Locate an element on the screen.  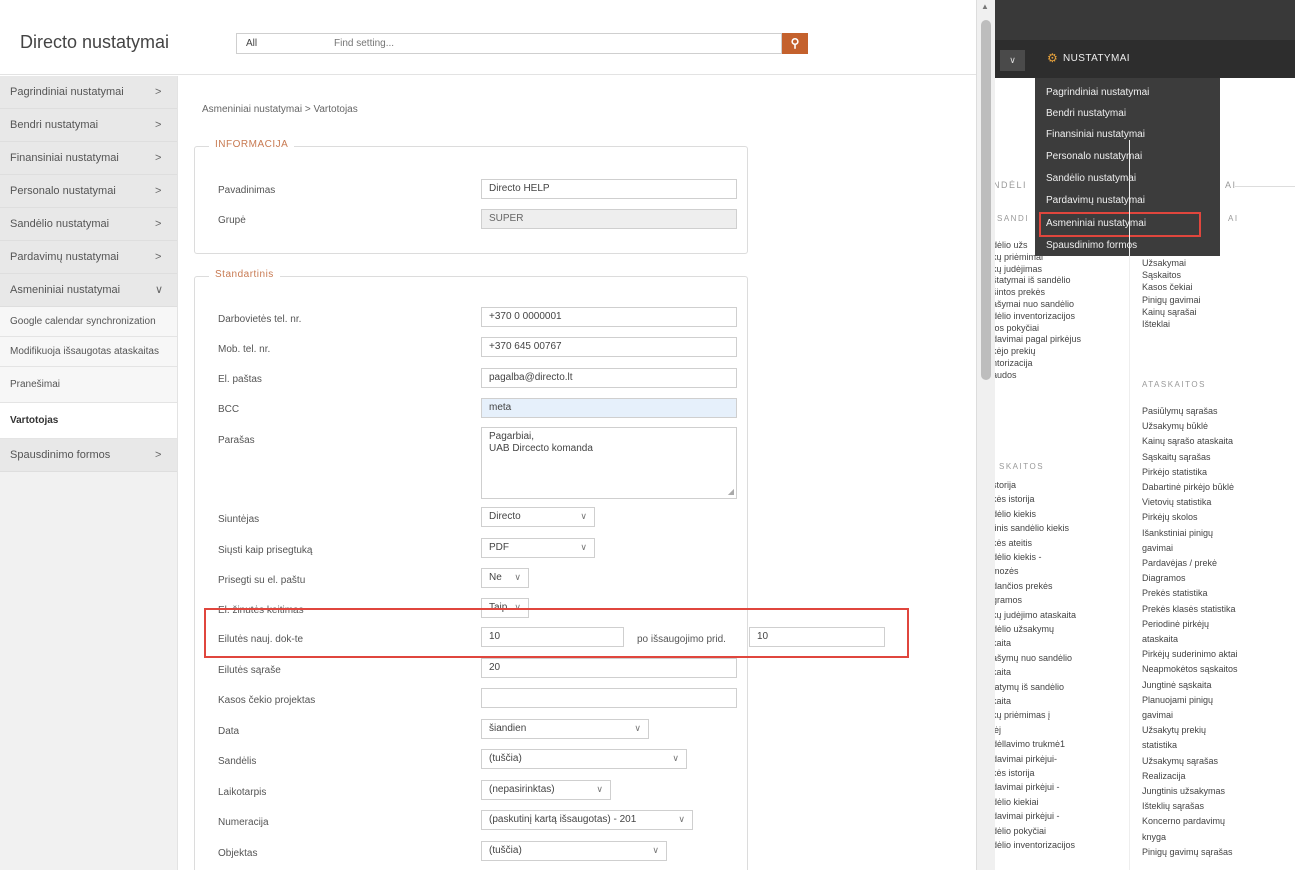
menu-item-personalo: Personalo nustatymai is located at coordinates (1094, 156).